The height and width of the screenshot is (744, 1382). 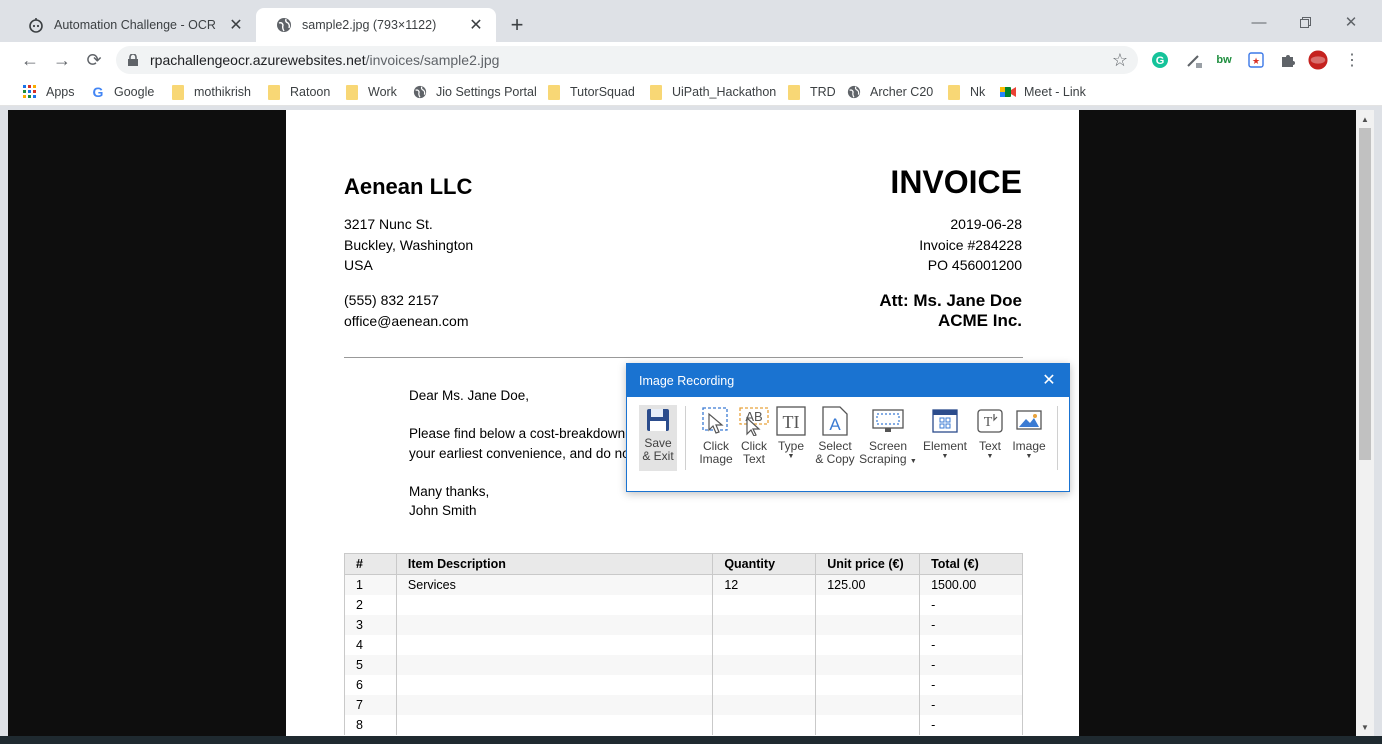 What do you see at coordinates (1029, 446) in the screenshot?
I see `tool-label: Image` at bounding box center [1029, 446].